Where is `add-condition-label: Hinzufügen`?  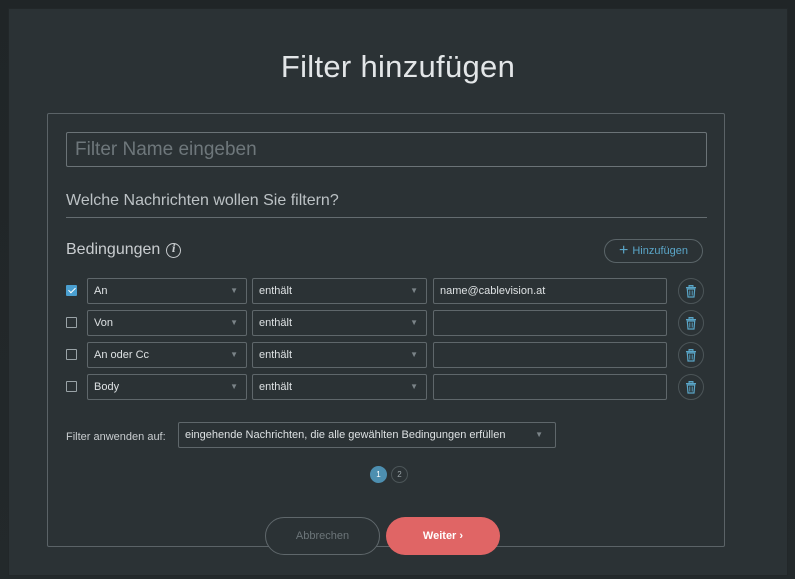
add-condition-label: Hinzufügen is located at coordinates (660, 251).